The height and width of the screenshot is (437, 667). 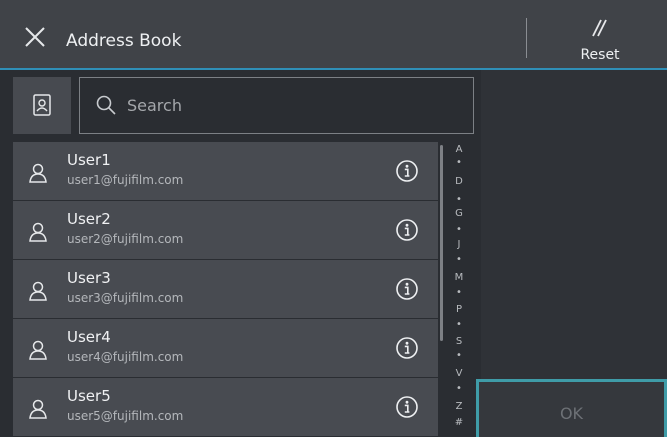 I want to click on index-letter-a: A, so click(x=459, y=150).